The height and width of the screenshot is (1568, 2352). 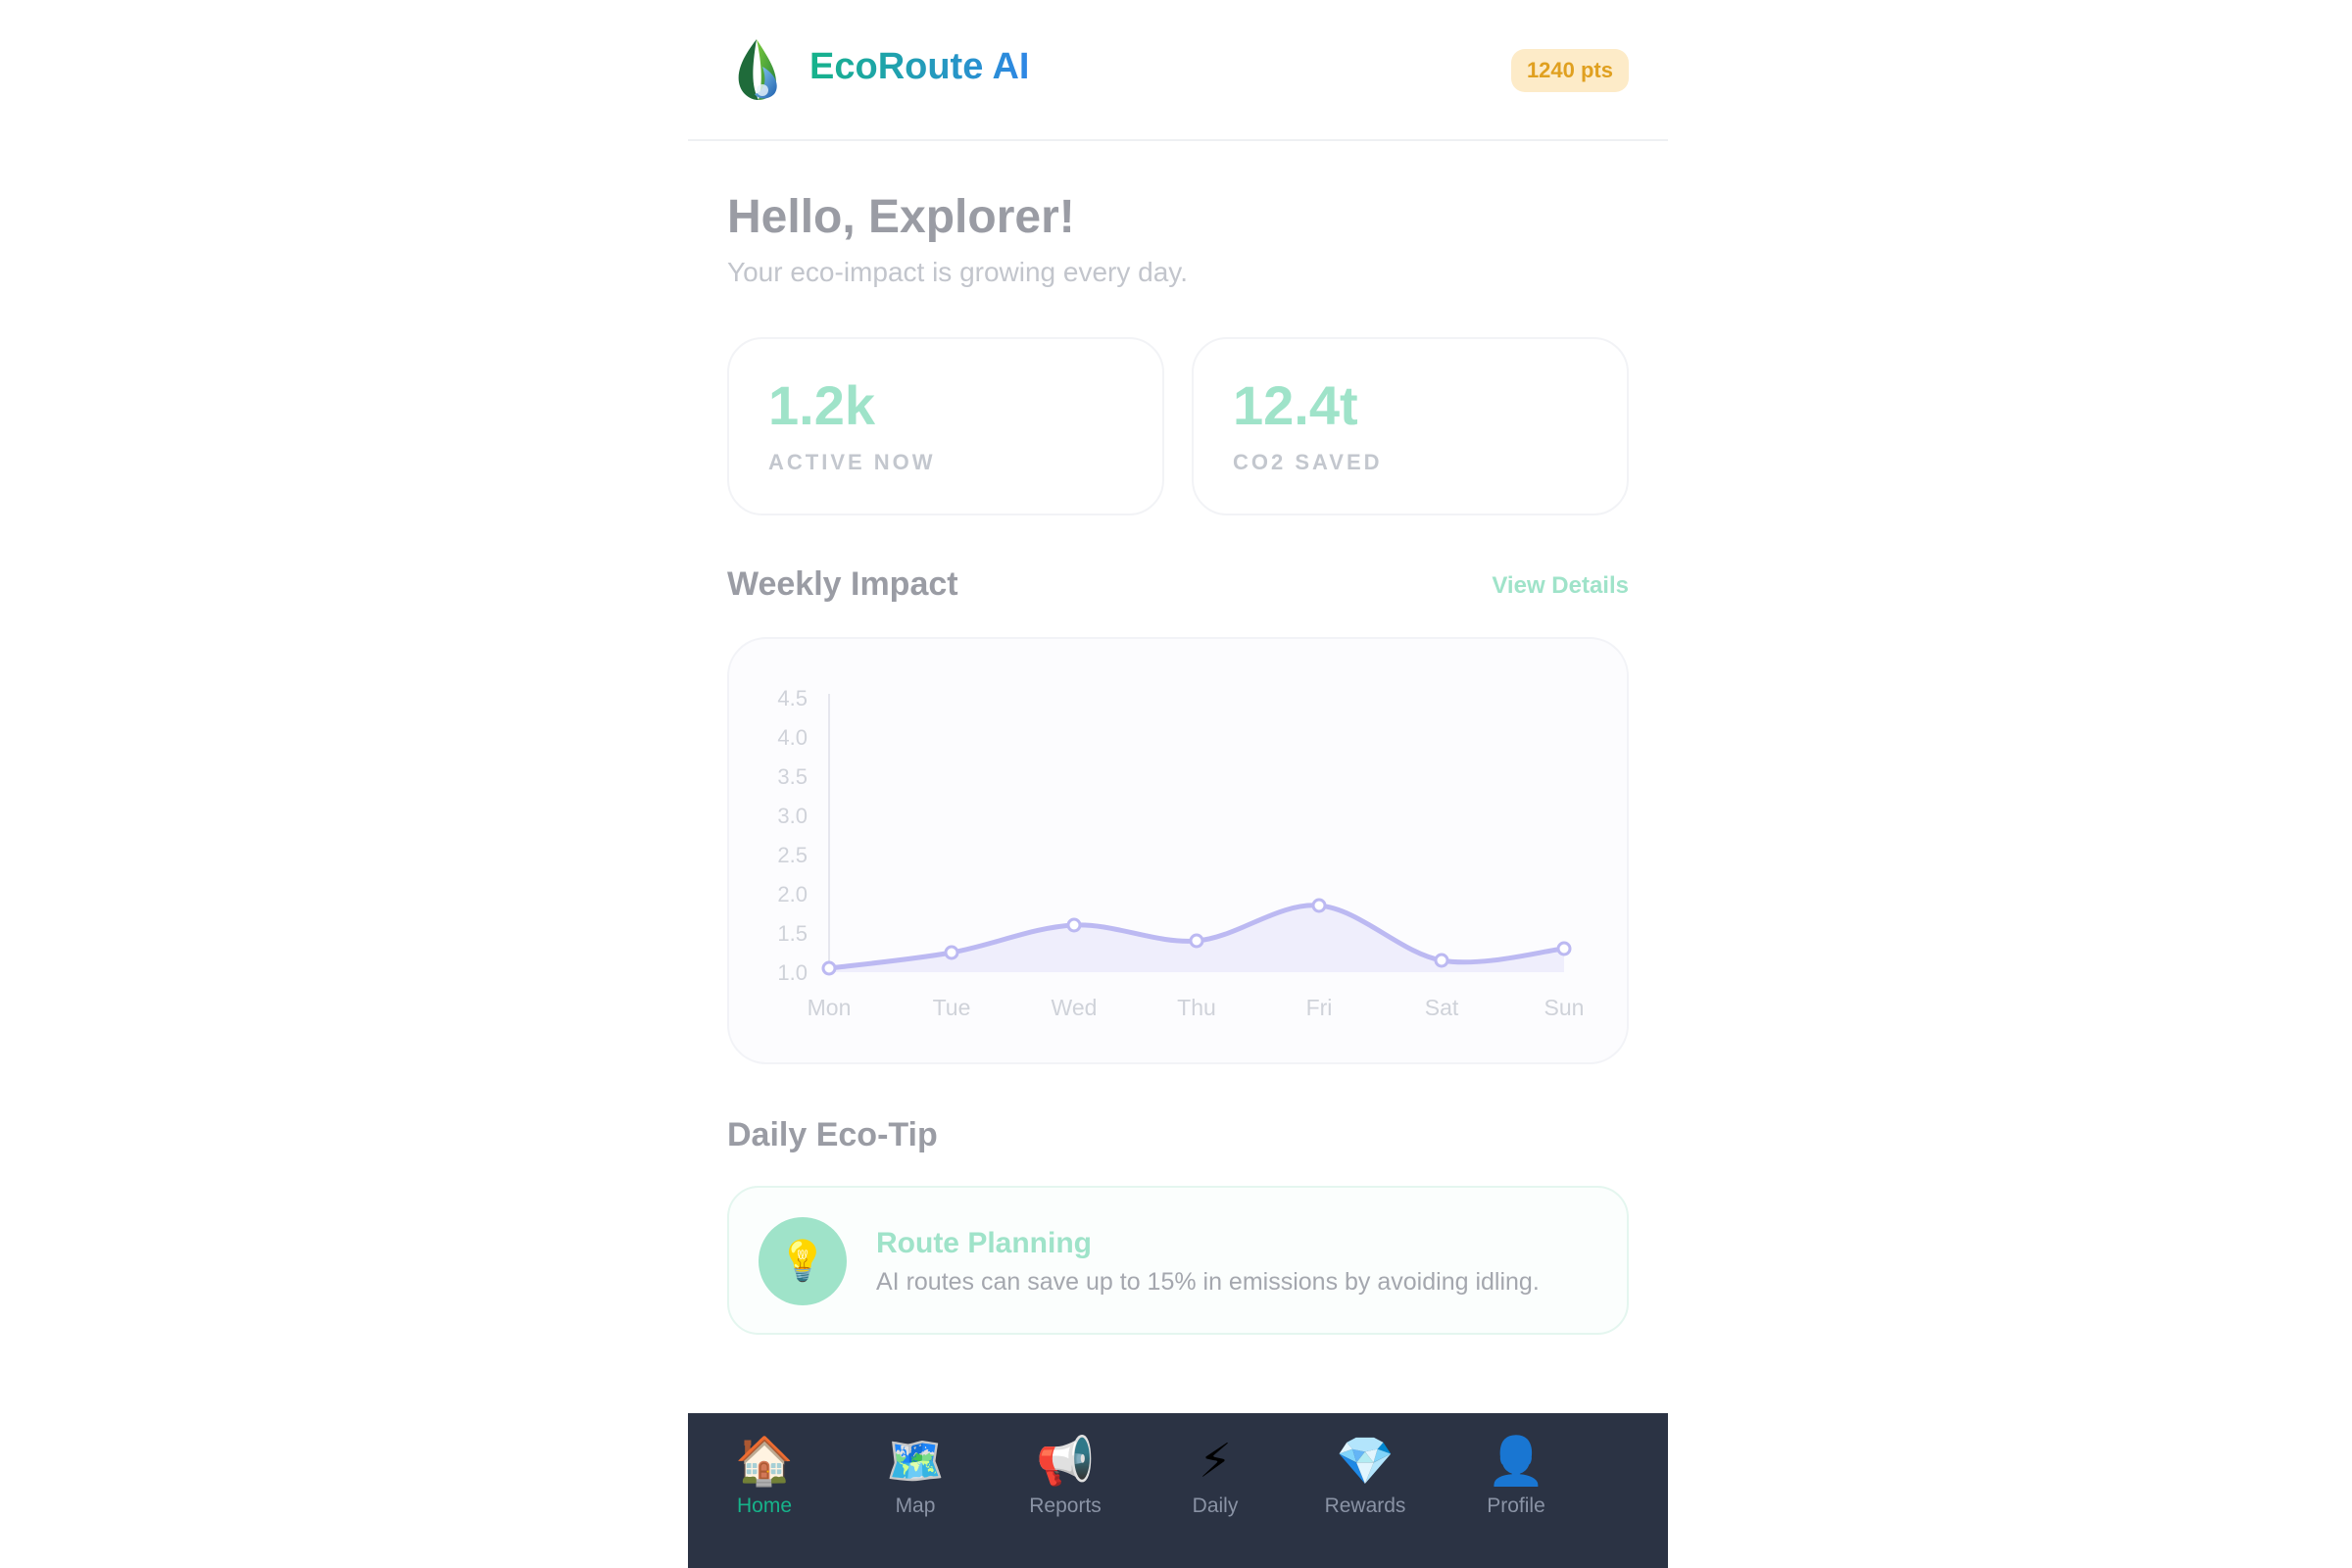 What do you see at coordinates (764, 1462) in the screenshot?
I see `home-icon: 🏠` at bounding box center [764, 1462].